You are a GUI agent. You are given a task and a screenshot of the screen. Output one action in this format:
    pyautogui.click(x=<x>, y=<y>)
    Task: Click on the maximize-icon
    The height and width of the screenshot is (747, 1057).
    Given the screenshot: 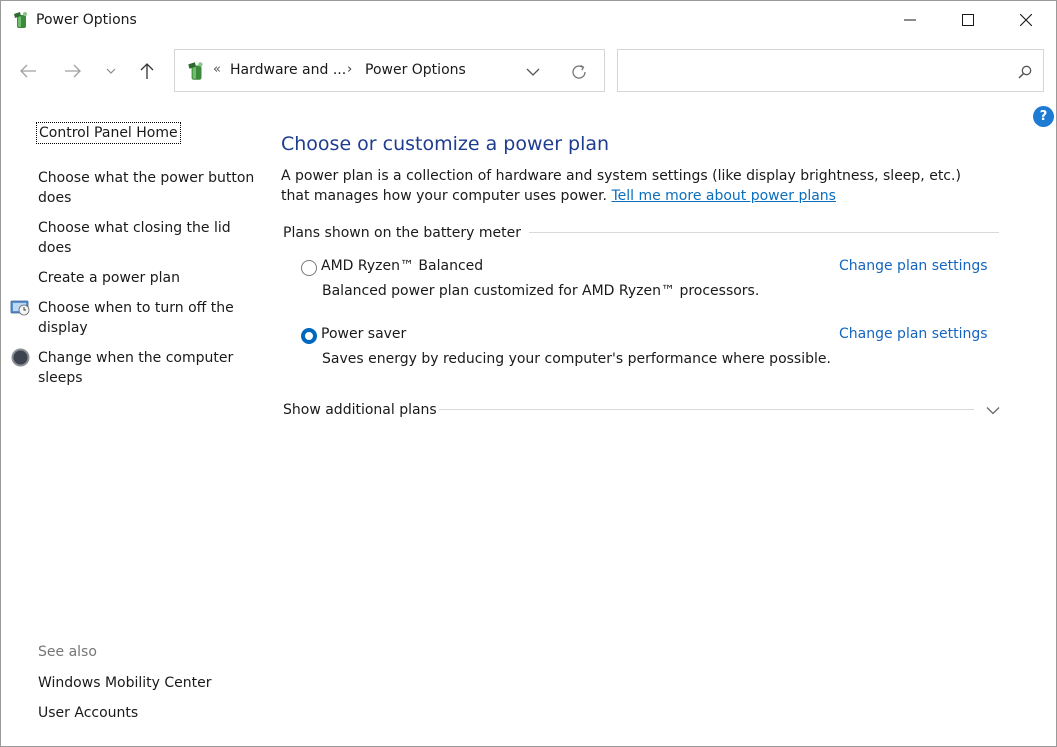 What is the action you would take?
    pyautogui.click(x=968, y=20)
    